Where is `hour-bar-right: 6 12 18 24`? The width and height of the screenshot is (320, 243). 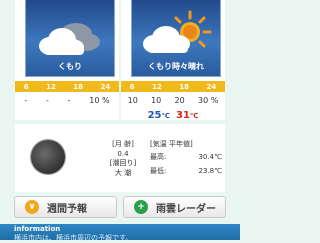 hour-bar-right: 6 12 18 24 is located at coordinates (173, 86).